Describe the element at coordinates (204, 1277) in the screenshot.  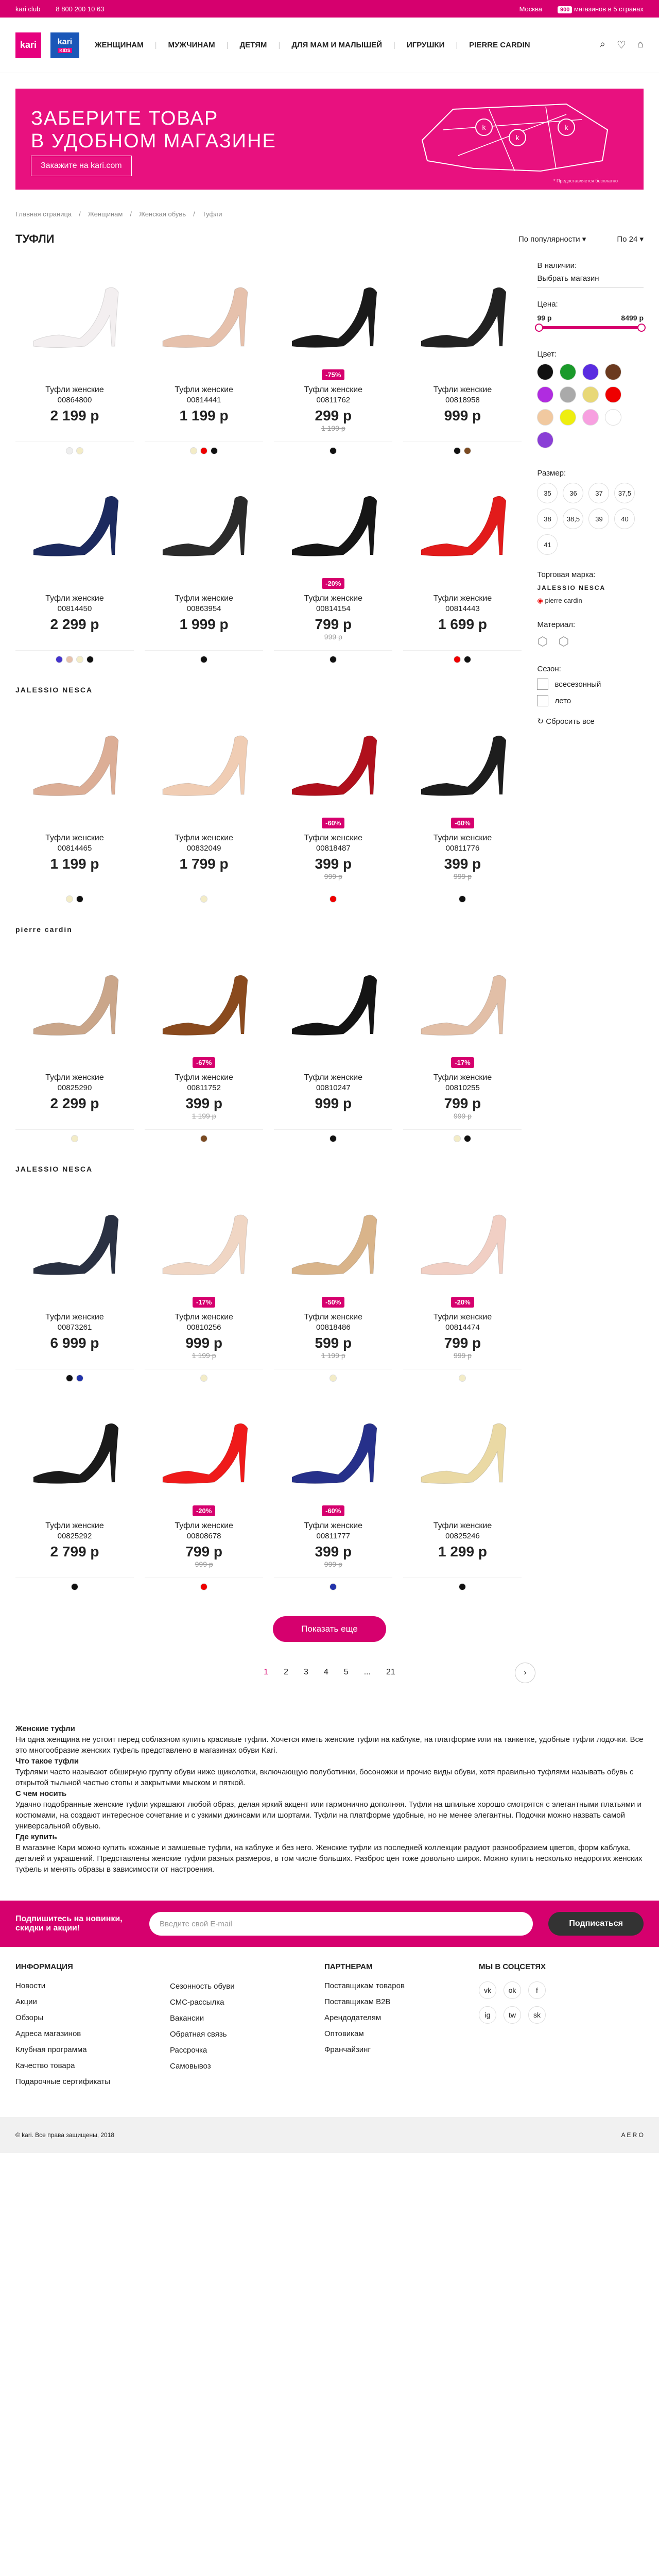
I see `product-card: -17% Туфли женские 00810256 999 р1 199 р` at that location.